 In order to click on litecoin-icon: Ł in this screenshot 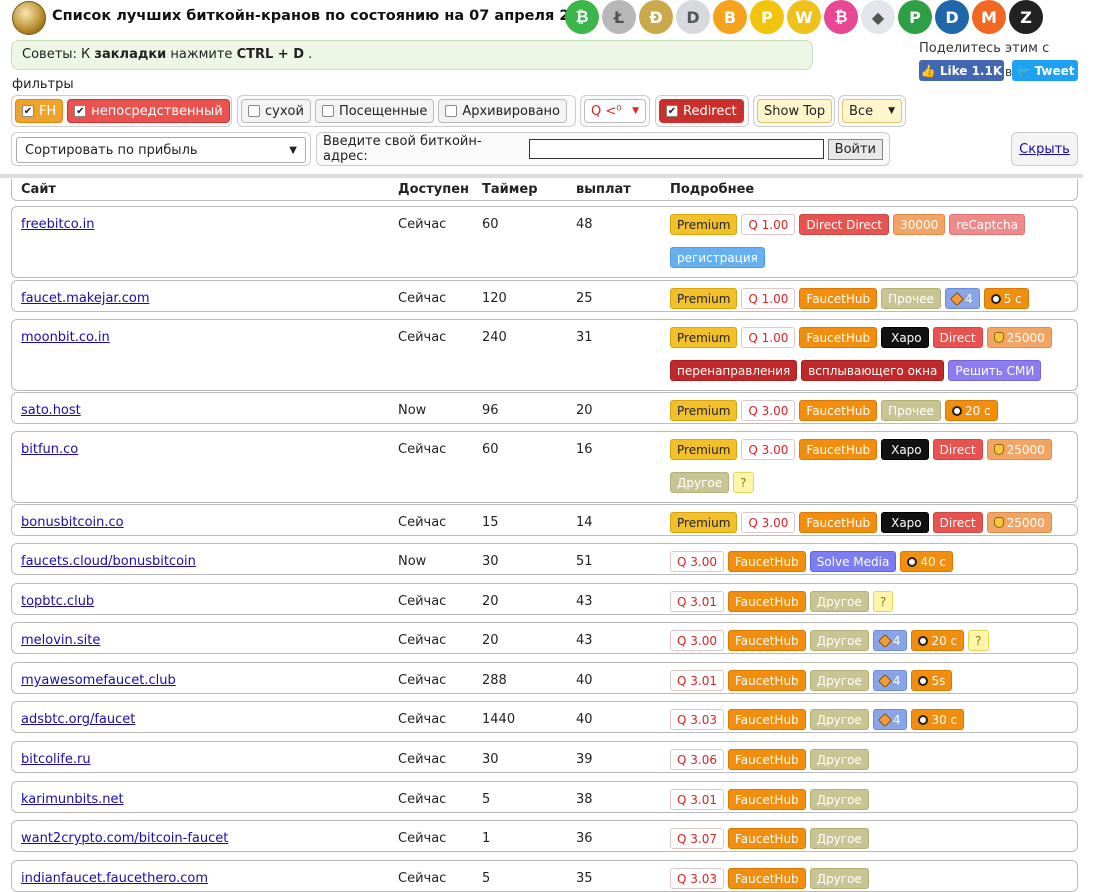, I will do `click(619, 17)`.